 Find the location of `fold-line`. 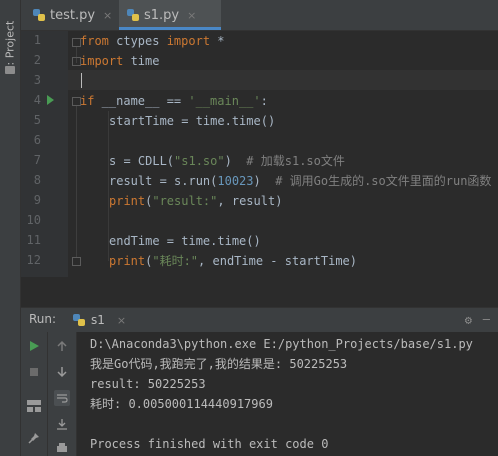

fold-line is located at coordinates (76, 182).